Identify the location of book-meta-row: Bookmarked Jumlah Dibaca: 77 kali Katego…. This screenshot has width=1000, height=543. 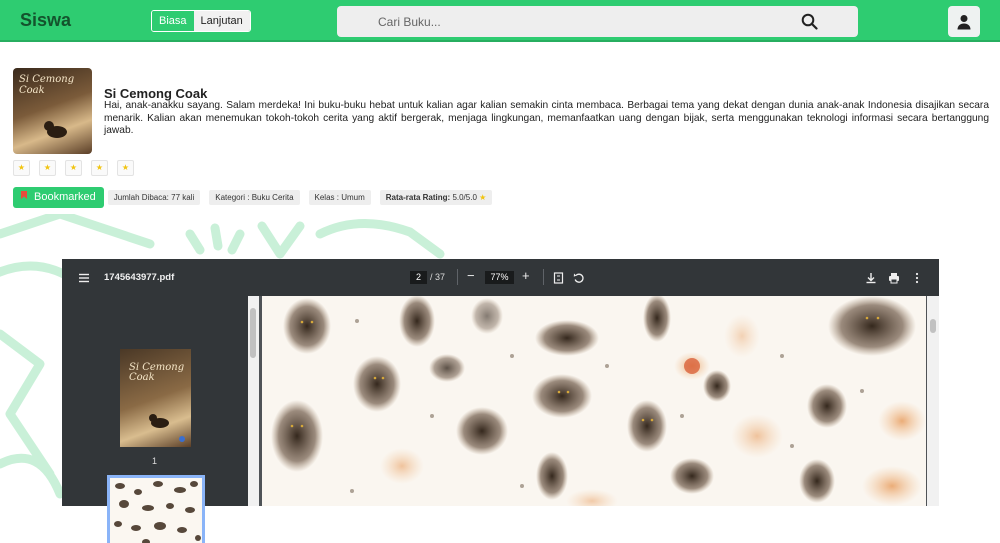
(257, 197).